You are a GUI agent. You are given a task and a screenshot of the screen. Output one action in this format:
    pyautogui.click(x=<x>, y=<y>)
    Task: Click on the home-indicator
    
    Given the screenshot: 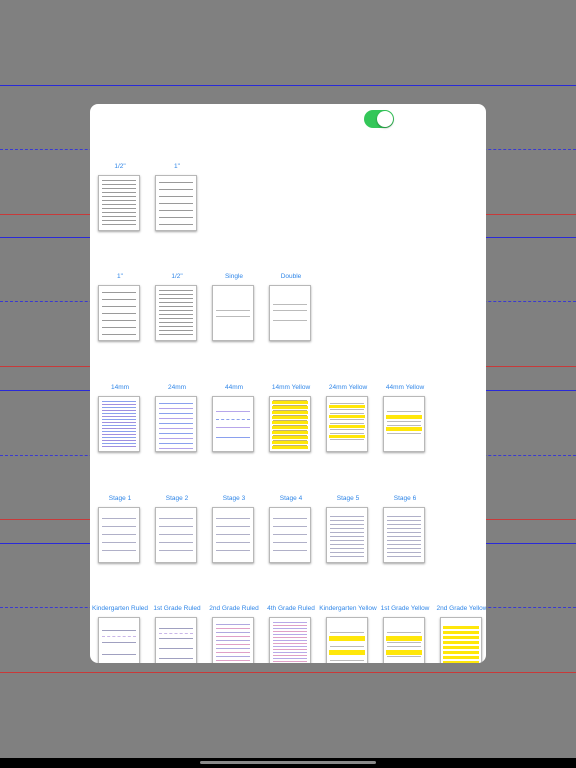 What is the action you would take?
    pyautogui.click(x=288, y=762)
    